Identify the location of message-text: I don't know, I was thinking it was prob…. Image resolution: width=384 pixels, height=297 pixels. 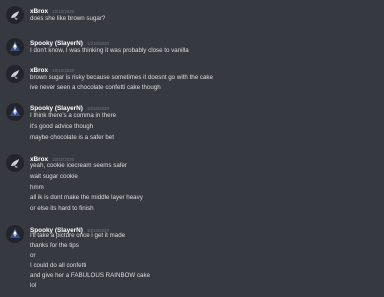
(109, 50).